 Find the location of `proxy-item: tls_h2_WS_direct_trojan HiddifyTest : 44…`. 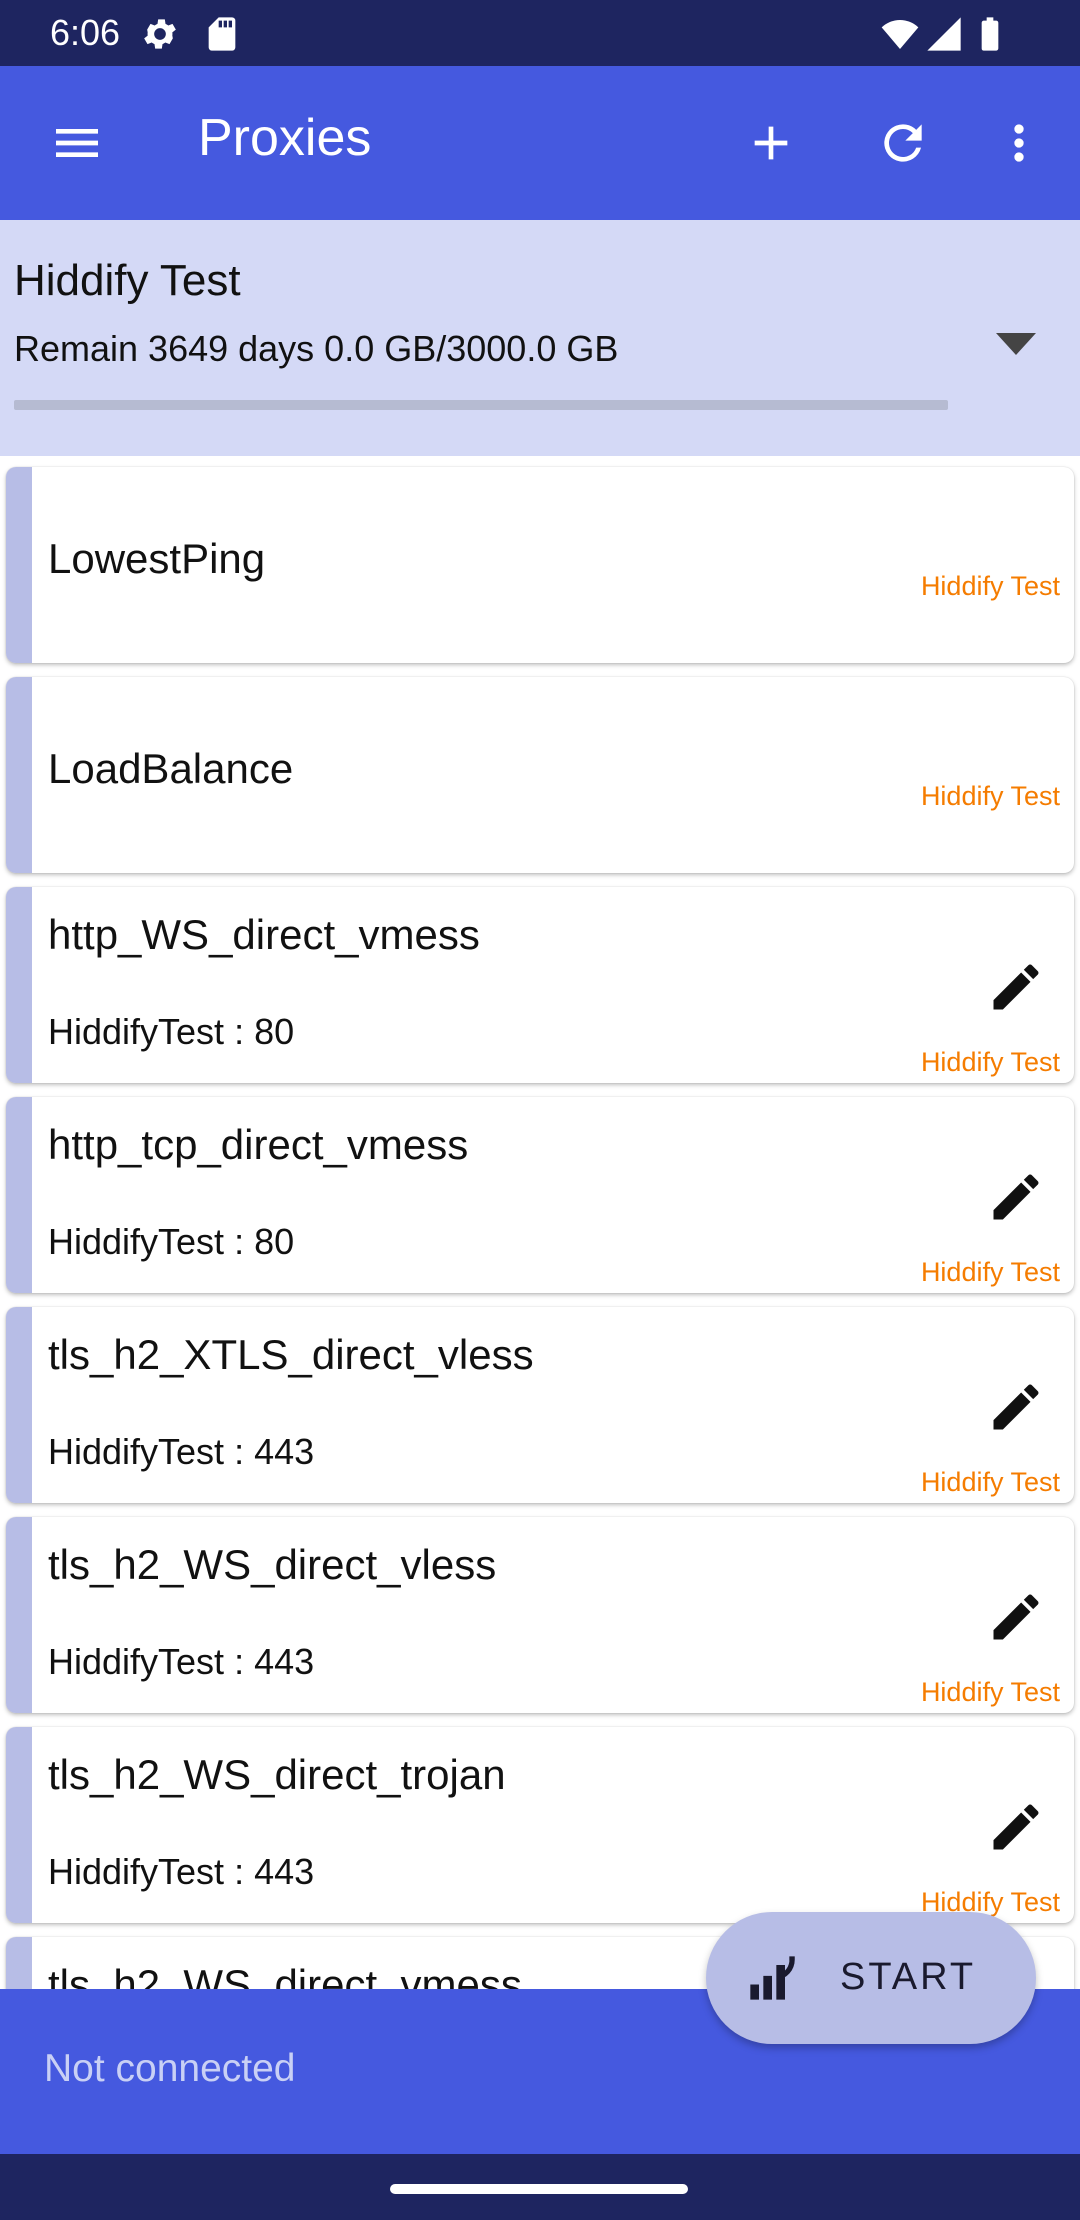

proxy-item: tls_h2_WS_direct_trojan HiddifyTest : 44… is located at coordinates (540, 1825).